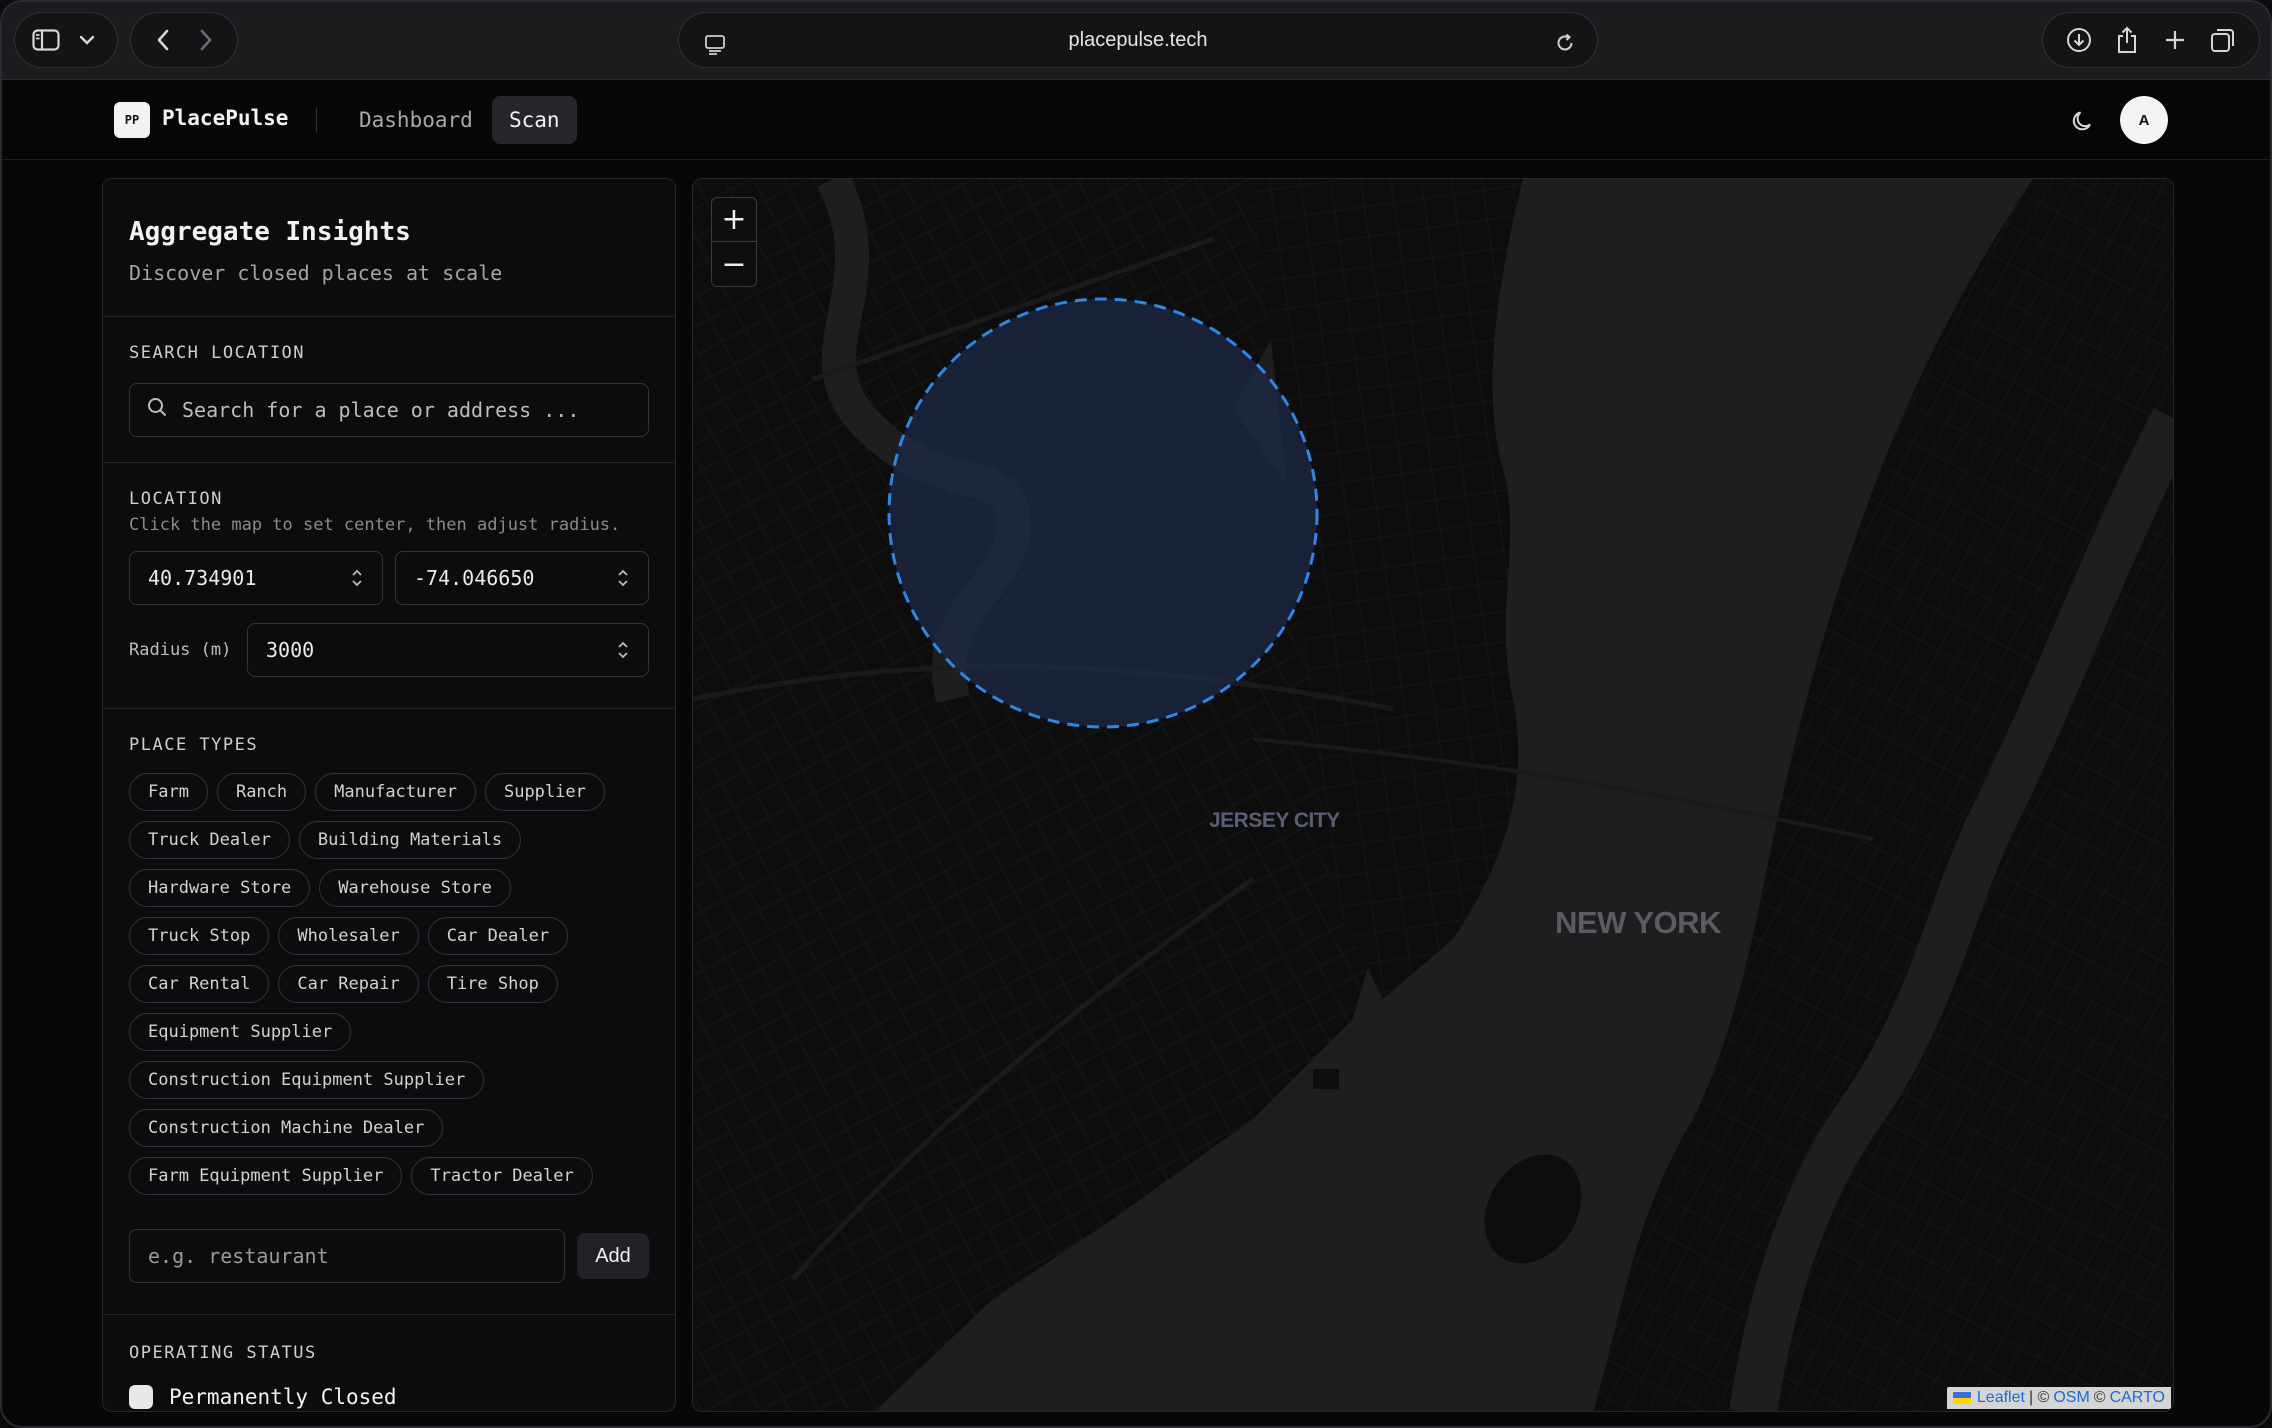 This screenshot has width=2272, height=1428. Describe the element at coordinates (2144, 120) in the screenshot. I see `user-avatar: A` at that location.